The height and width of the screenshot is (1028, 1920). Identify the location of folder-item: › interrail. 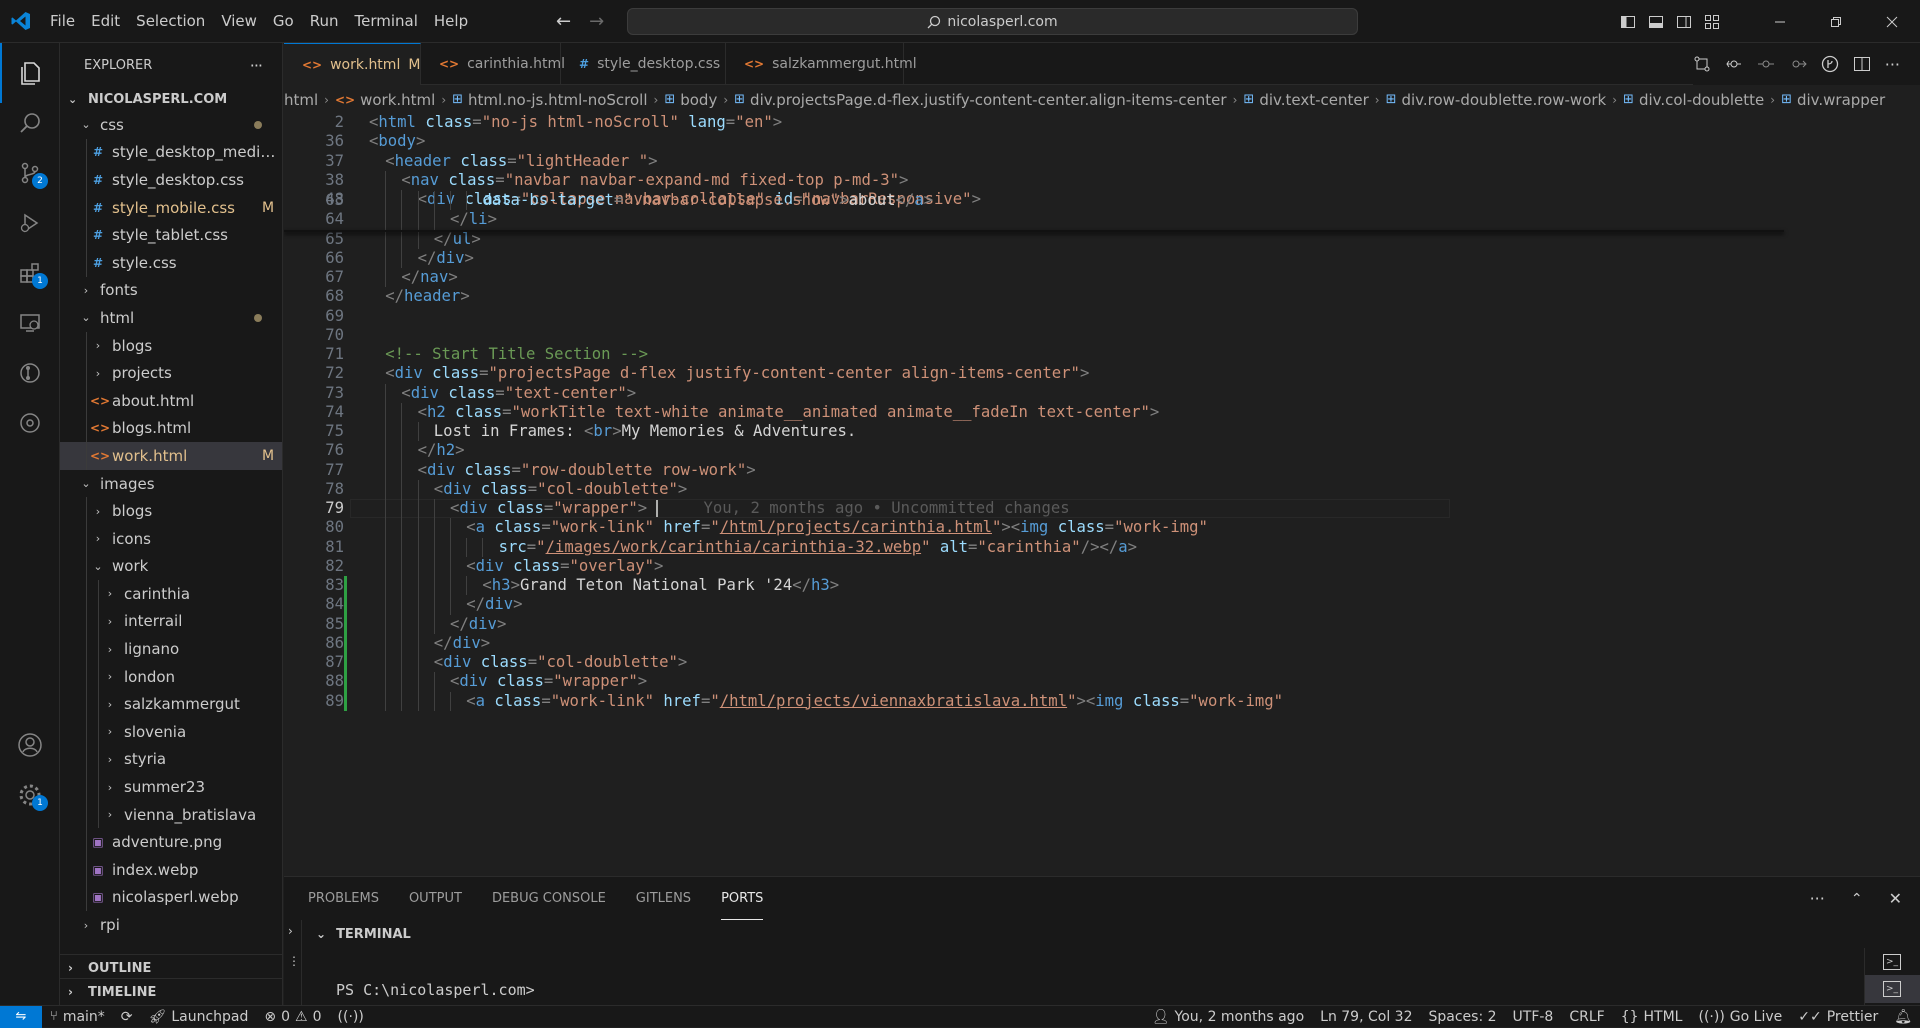
(171, 621).